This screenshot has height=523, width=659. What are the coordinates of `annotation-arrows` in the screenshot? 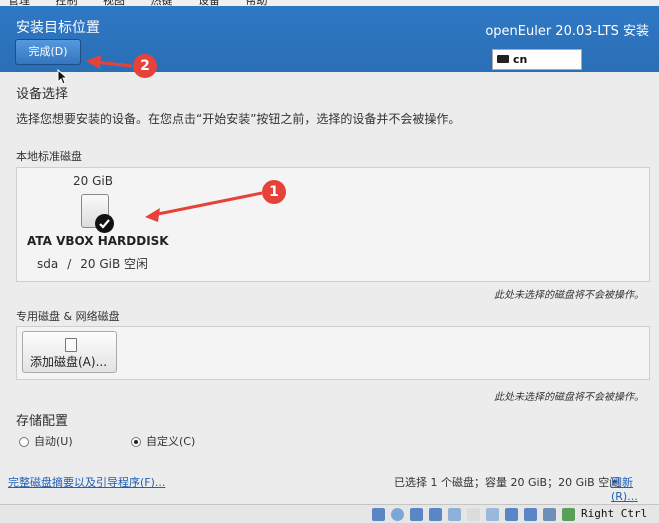 It's located at (174, 138).